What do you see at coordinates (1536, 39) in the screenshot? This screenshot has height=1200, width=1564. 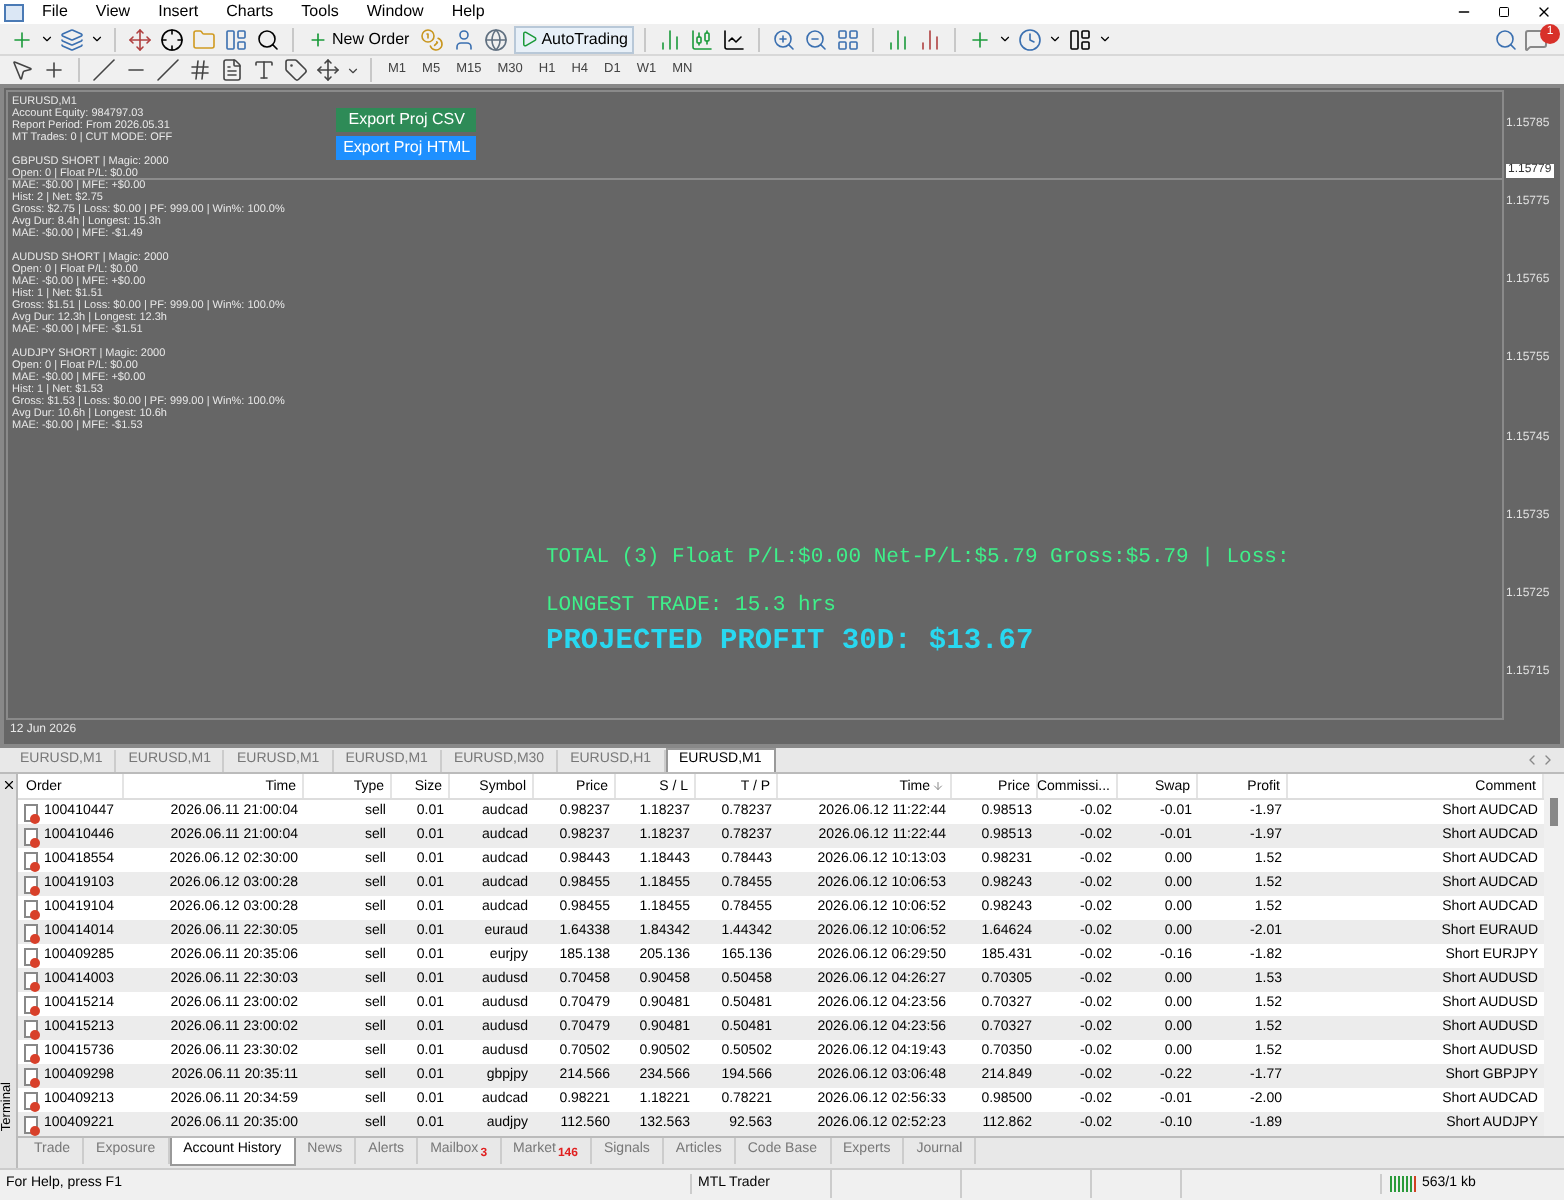 I see `chat-icon` at bounding box center [1536, 39].